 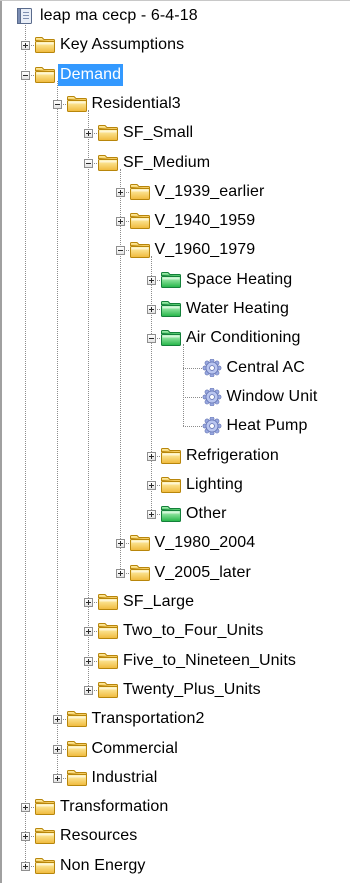 I want to click on tree-node-label: Demand, so click(x=91, y=74).